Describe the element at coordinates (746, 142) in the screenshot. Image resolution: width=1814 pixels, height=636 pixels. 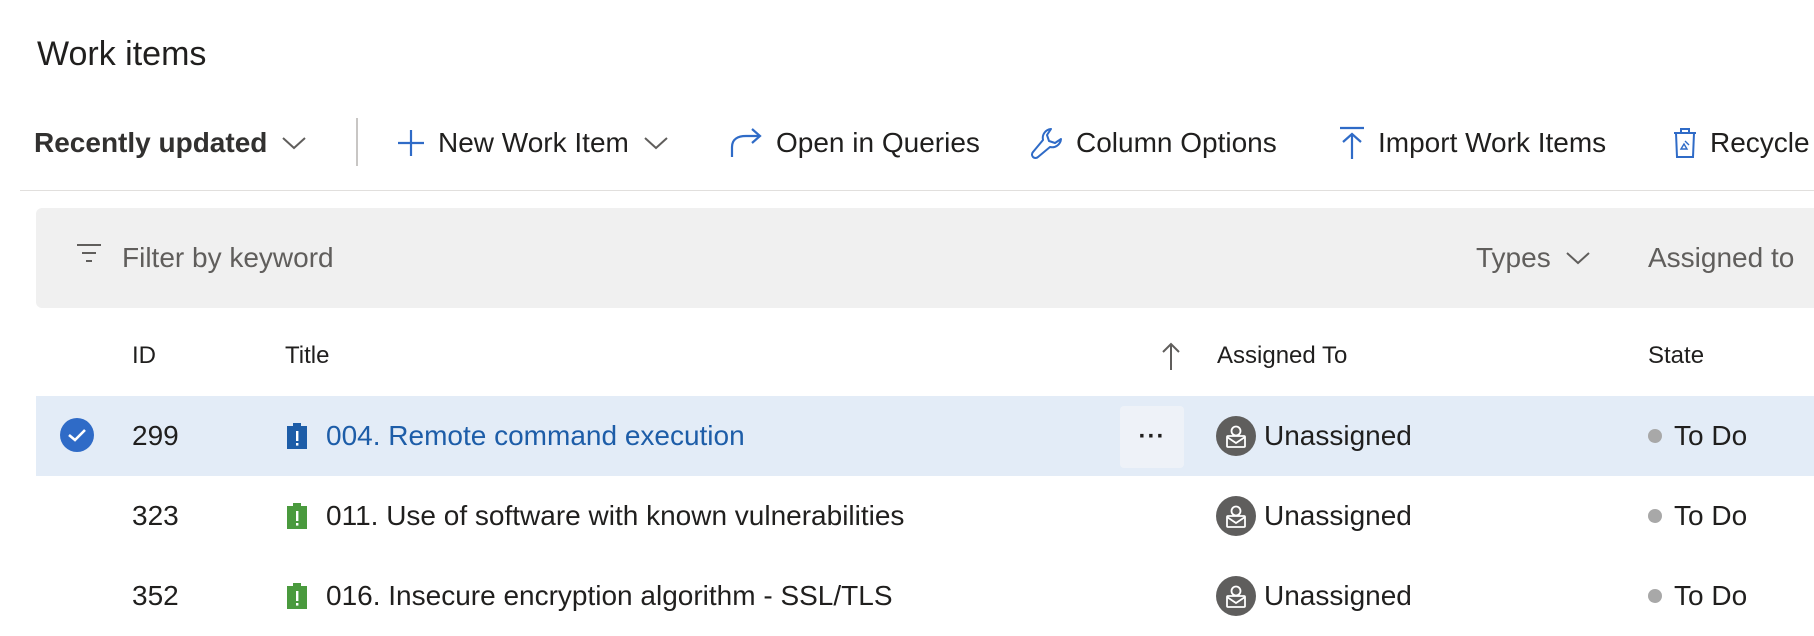
I see `redirect-arrow-icon` at that location.